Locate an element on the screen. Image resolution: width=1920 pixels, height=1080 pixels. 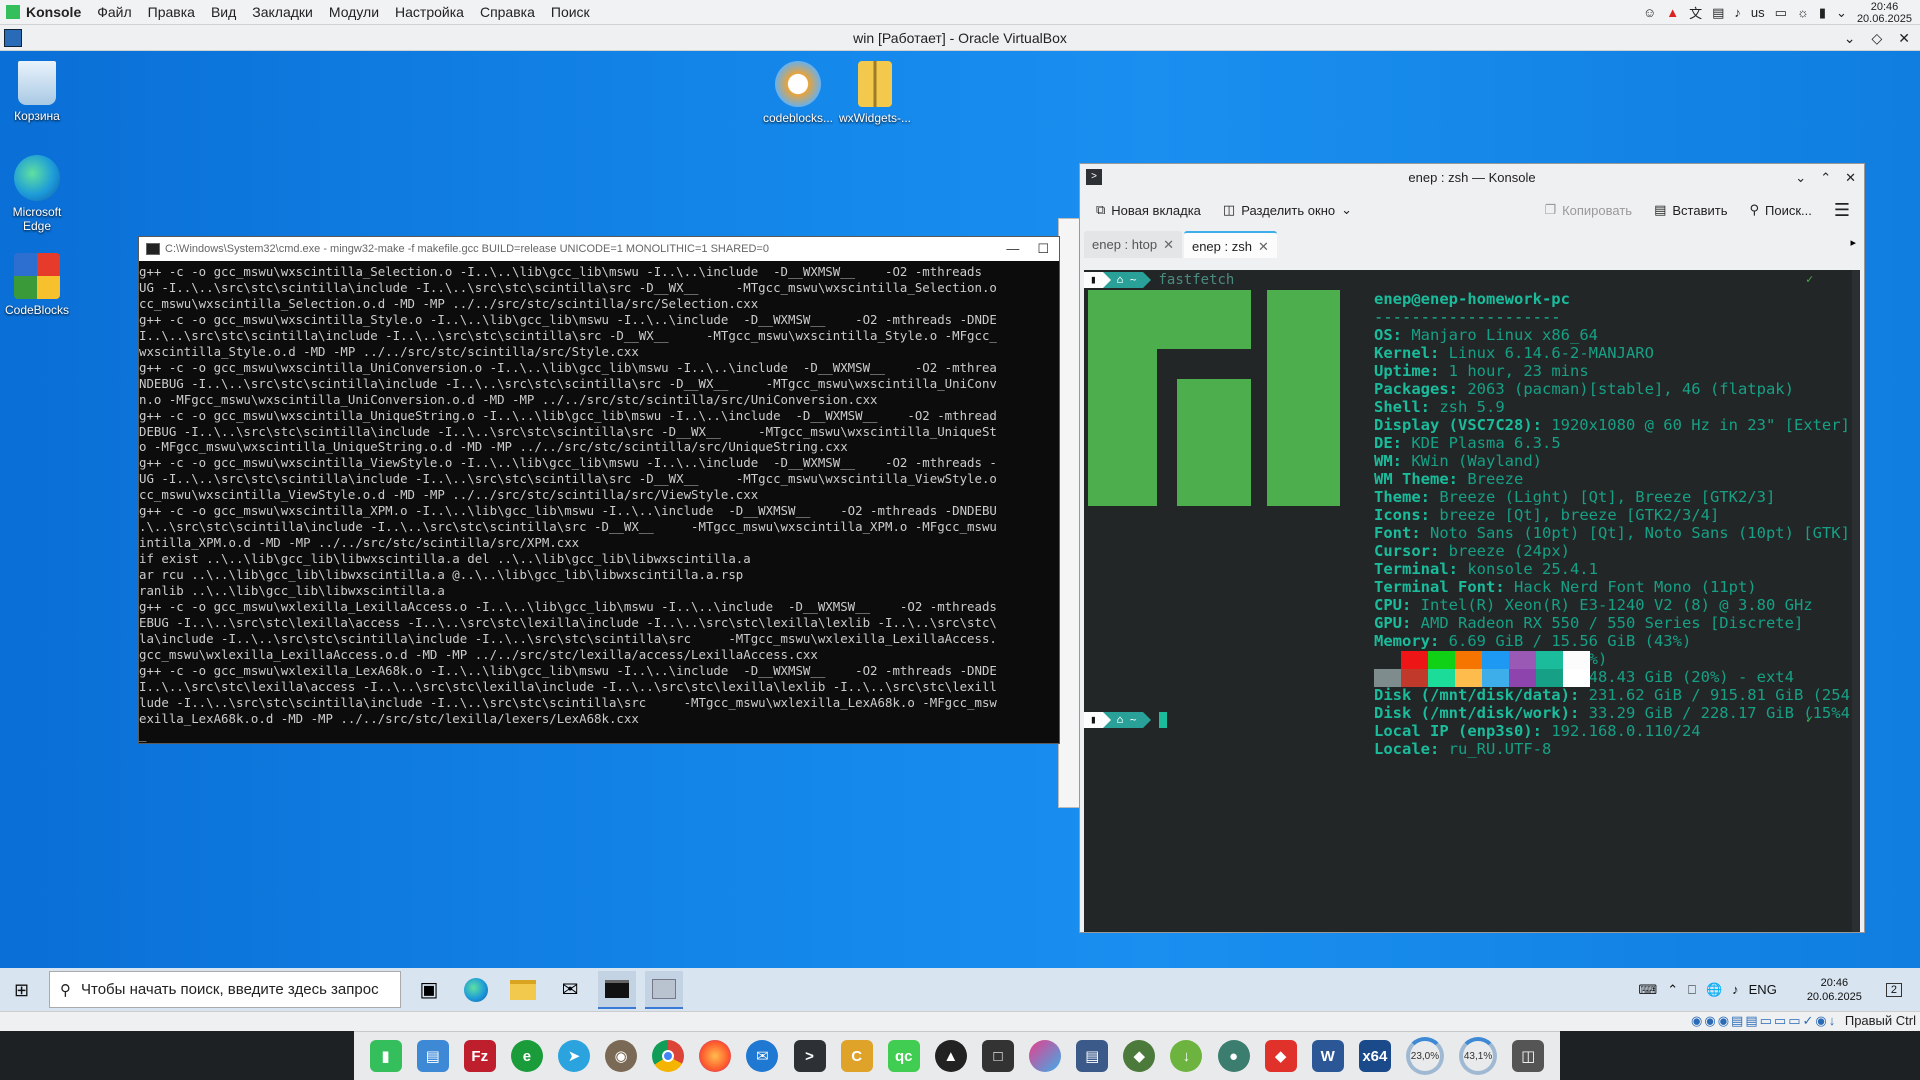
desktop-icon-recycle-bin: Корзина is located at coordinates (38, 92).